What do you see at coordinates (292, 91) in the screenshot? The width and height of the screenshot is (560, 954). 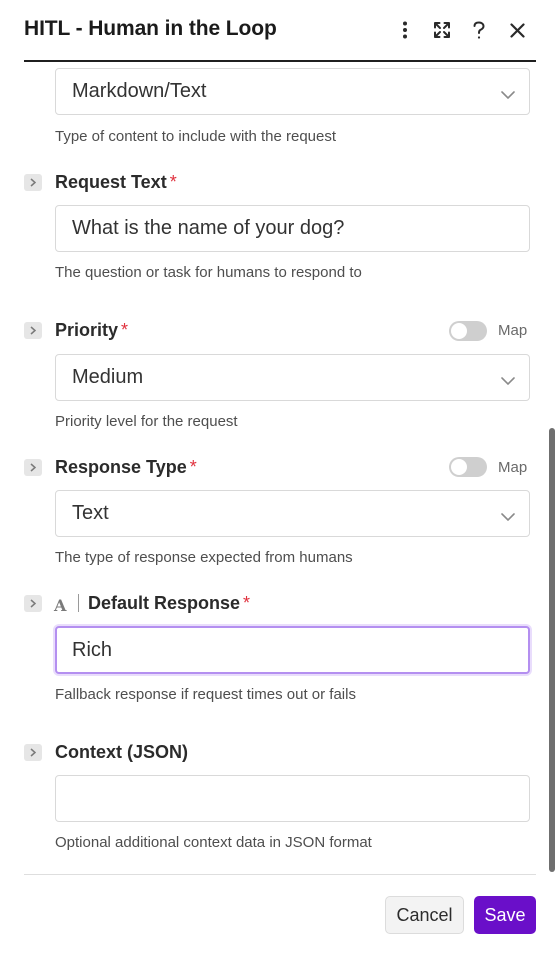 I see `content-type-select: Markdown/Text` at bounding box center [292, 91].